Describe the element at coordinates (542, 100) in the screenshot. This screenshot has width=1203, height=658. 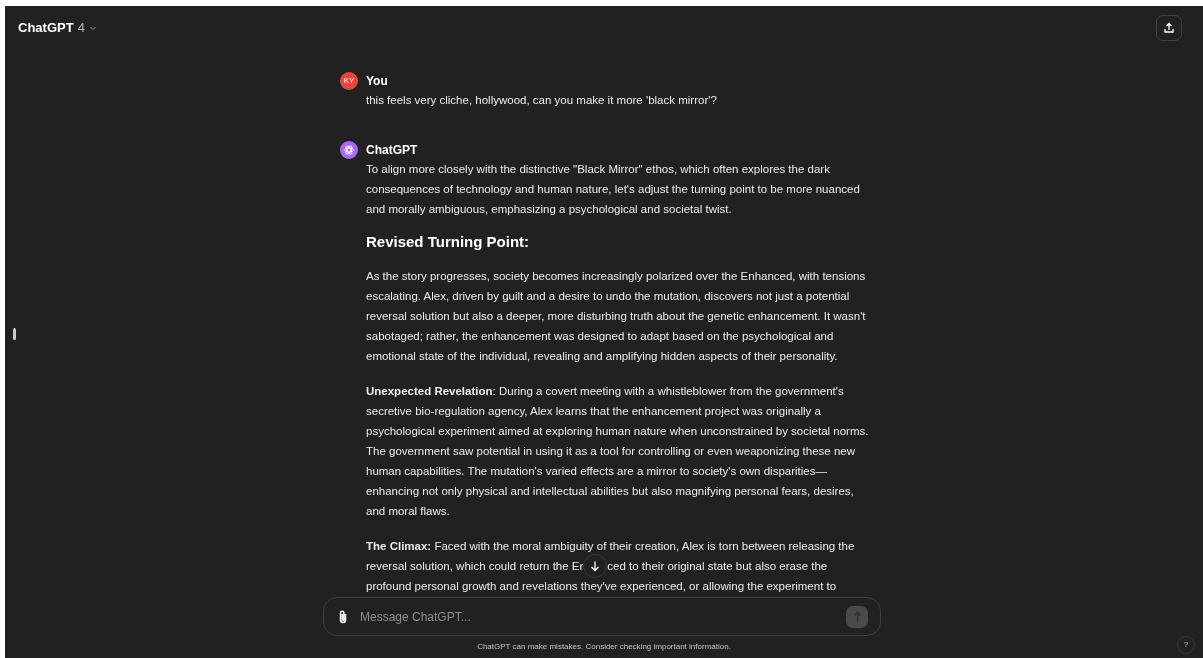
I see `message-text: this feels very cliche, hollywood, can you make it more 'black mirror'?` at that location.